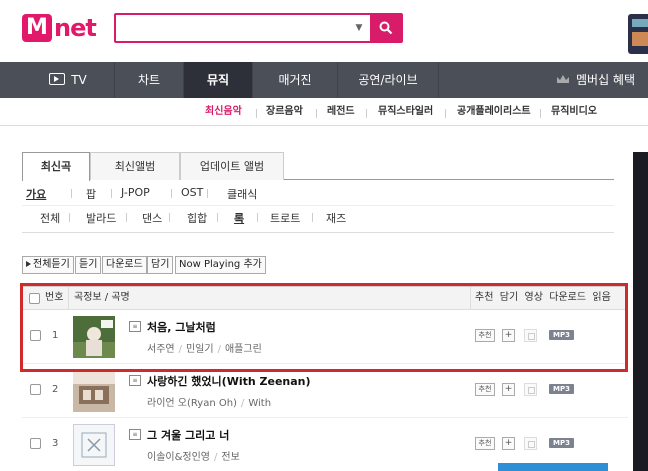 Image resolution: width=648 pixels, height=471 pixels. I want to click on nav-live: 공연/라이브, so click(388, 80).